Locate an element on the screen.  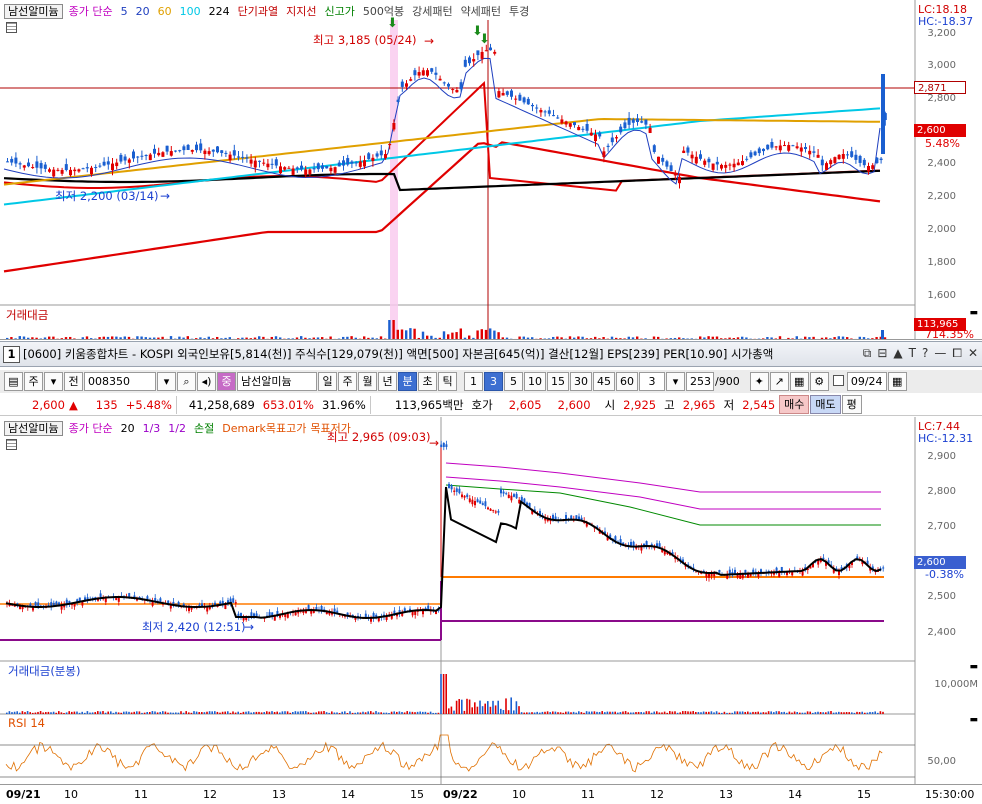
time-label: 15 is located at coordinates (864, 794).